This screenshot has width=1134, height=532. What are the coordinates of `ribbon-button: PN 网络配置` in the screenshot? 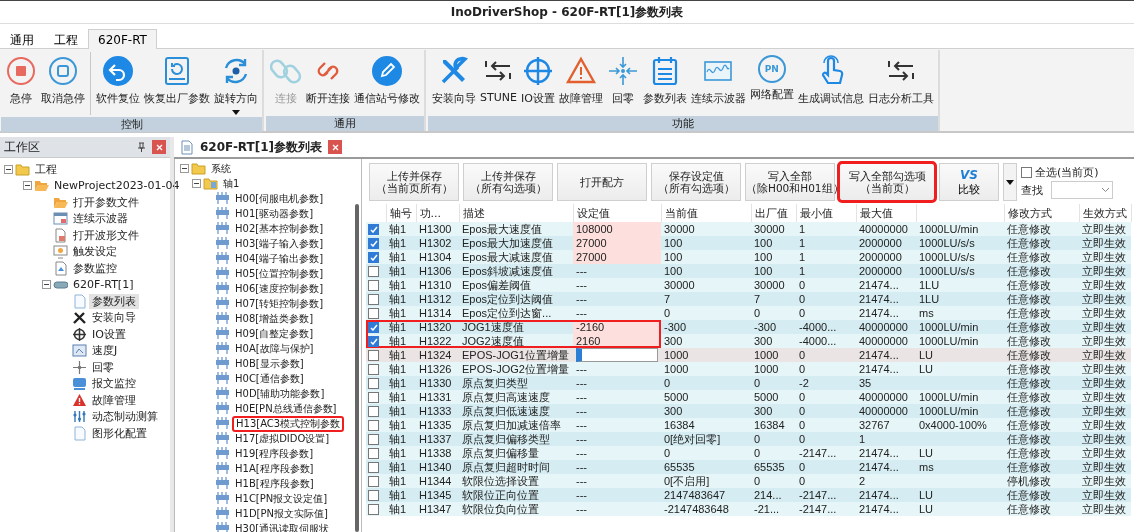 It's located at (771, 83).